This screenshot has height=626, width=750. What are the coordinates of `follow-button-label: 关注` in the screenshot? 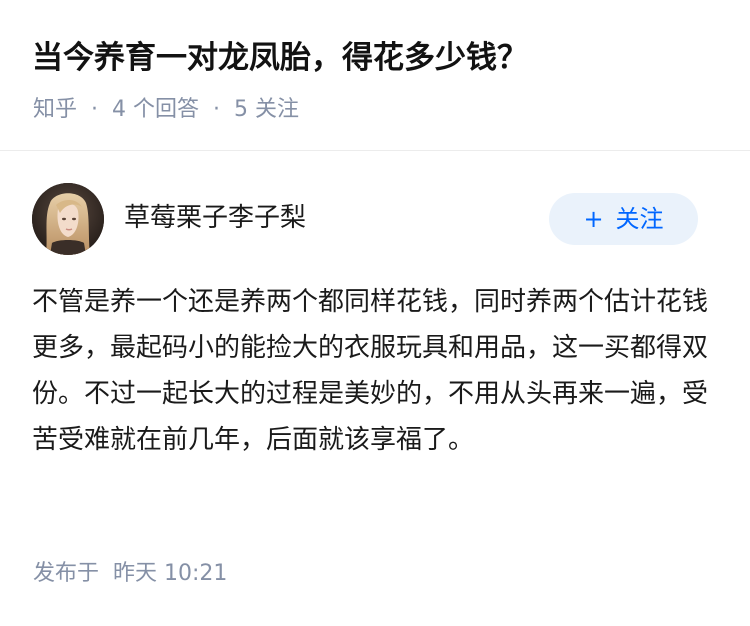 It's located at (639, 219).